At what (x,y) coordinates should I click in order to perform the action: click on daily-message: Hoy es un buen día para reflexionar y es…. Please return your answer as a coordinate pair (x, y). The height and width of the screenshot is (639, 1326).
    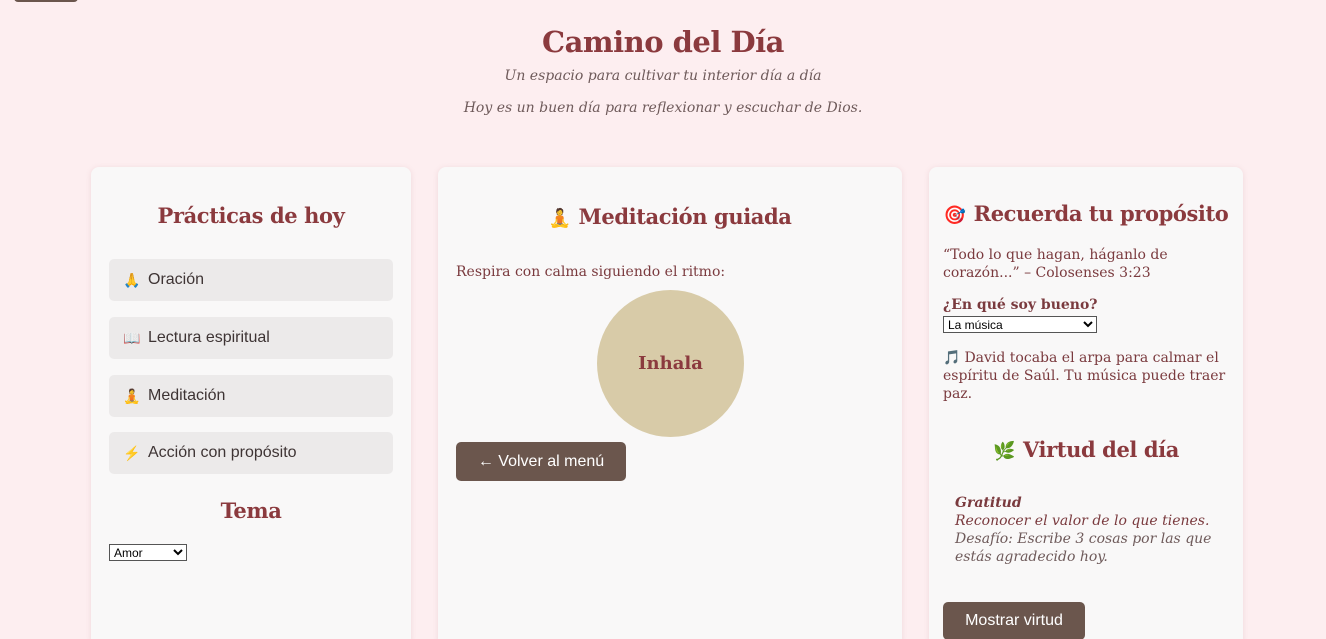
    Looking at the image, I should click on (663, 108).